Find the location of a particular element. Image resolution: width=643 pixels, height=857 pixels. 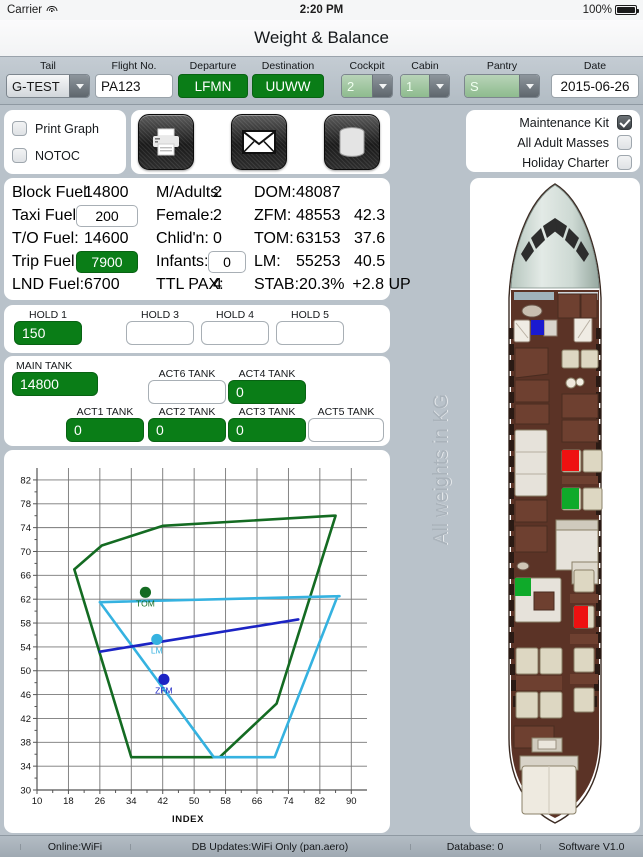

main-tank-input: 14800 is located at coordinates (55, 384).